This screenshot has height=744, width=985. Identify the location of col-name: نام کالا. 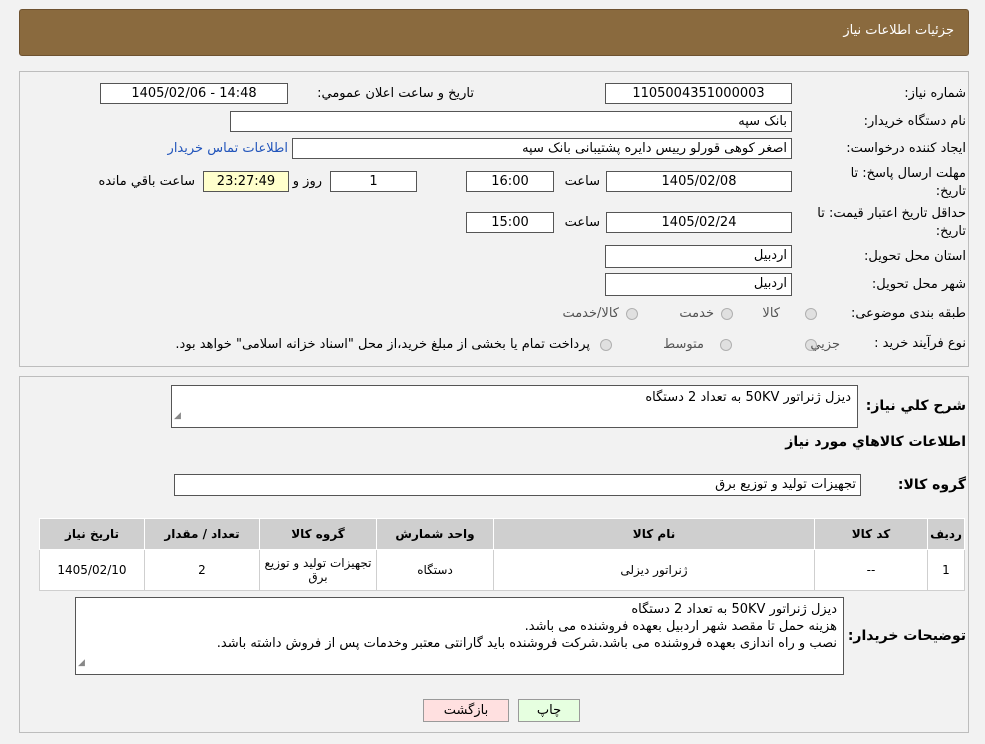
(654, 534).